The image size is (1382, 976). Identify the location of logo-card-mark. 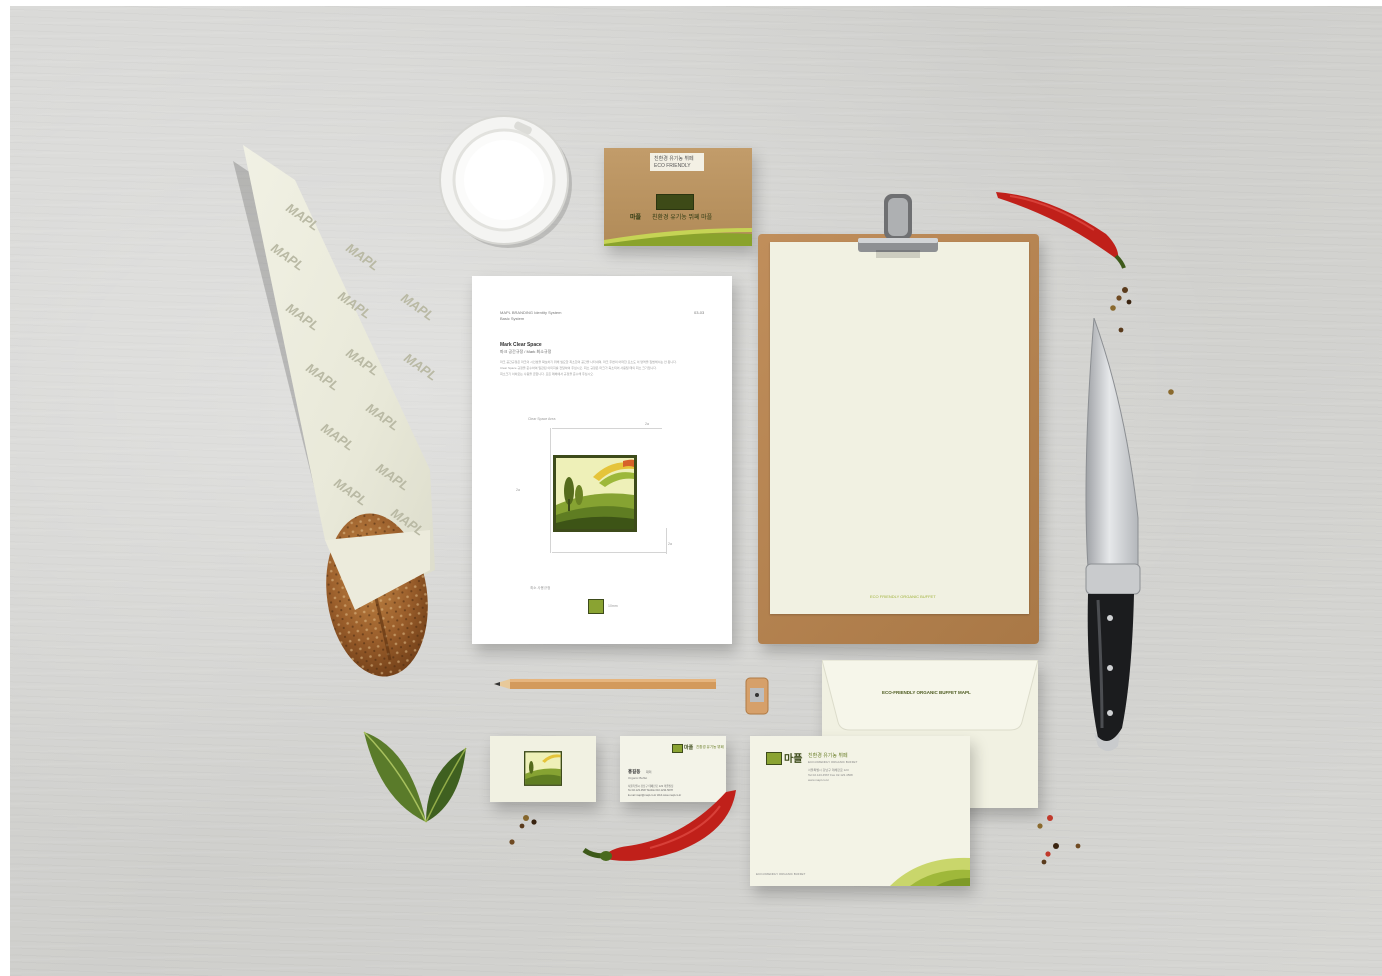
(543, 768).